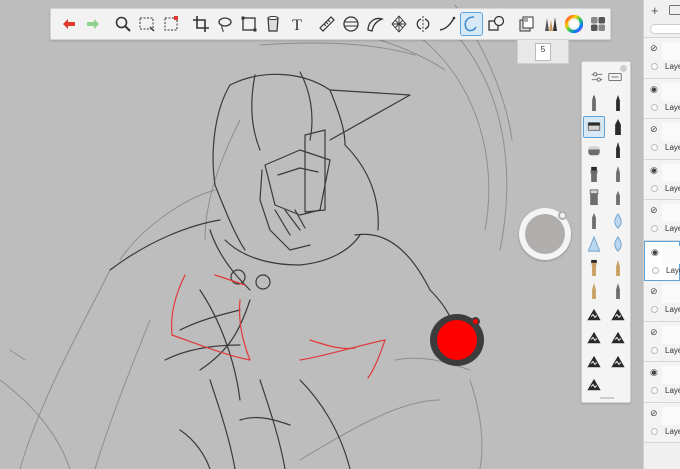 This screenshot has width=680, height=469. I want to click on redo-button, so click(93, 24).